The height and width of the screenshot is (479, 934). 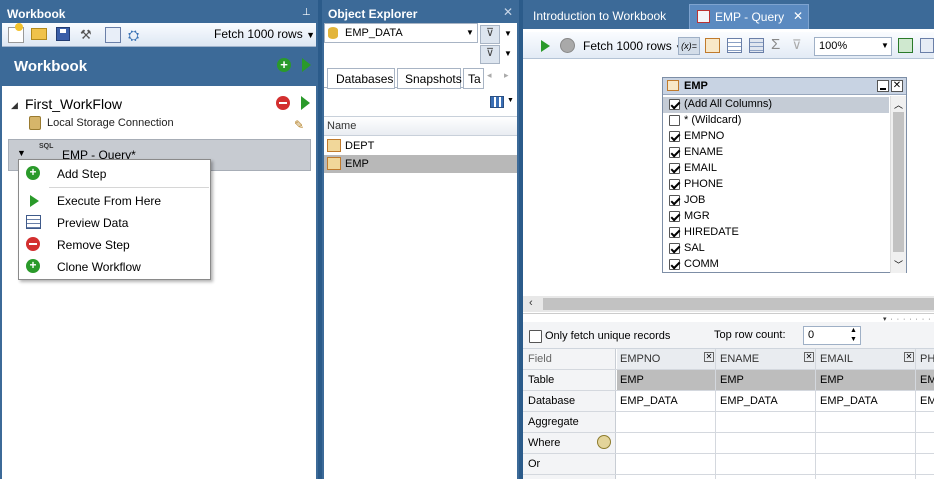 I want to click on open-folder-icon, so click(x=39, y=34).